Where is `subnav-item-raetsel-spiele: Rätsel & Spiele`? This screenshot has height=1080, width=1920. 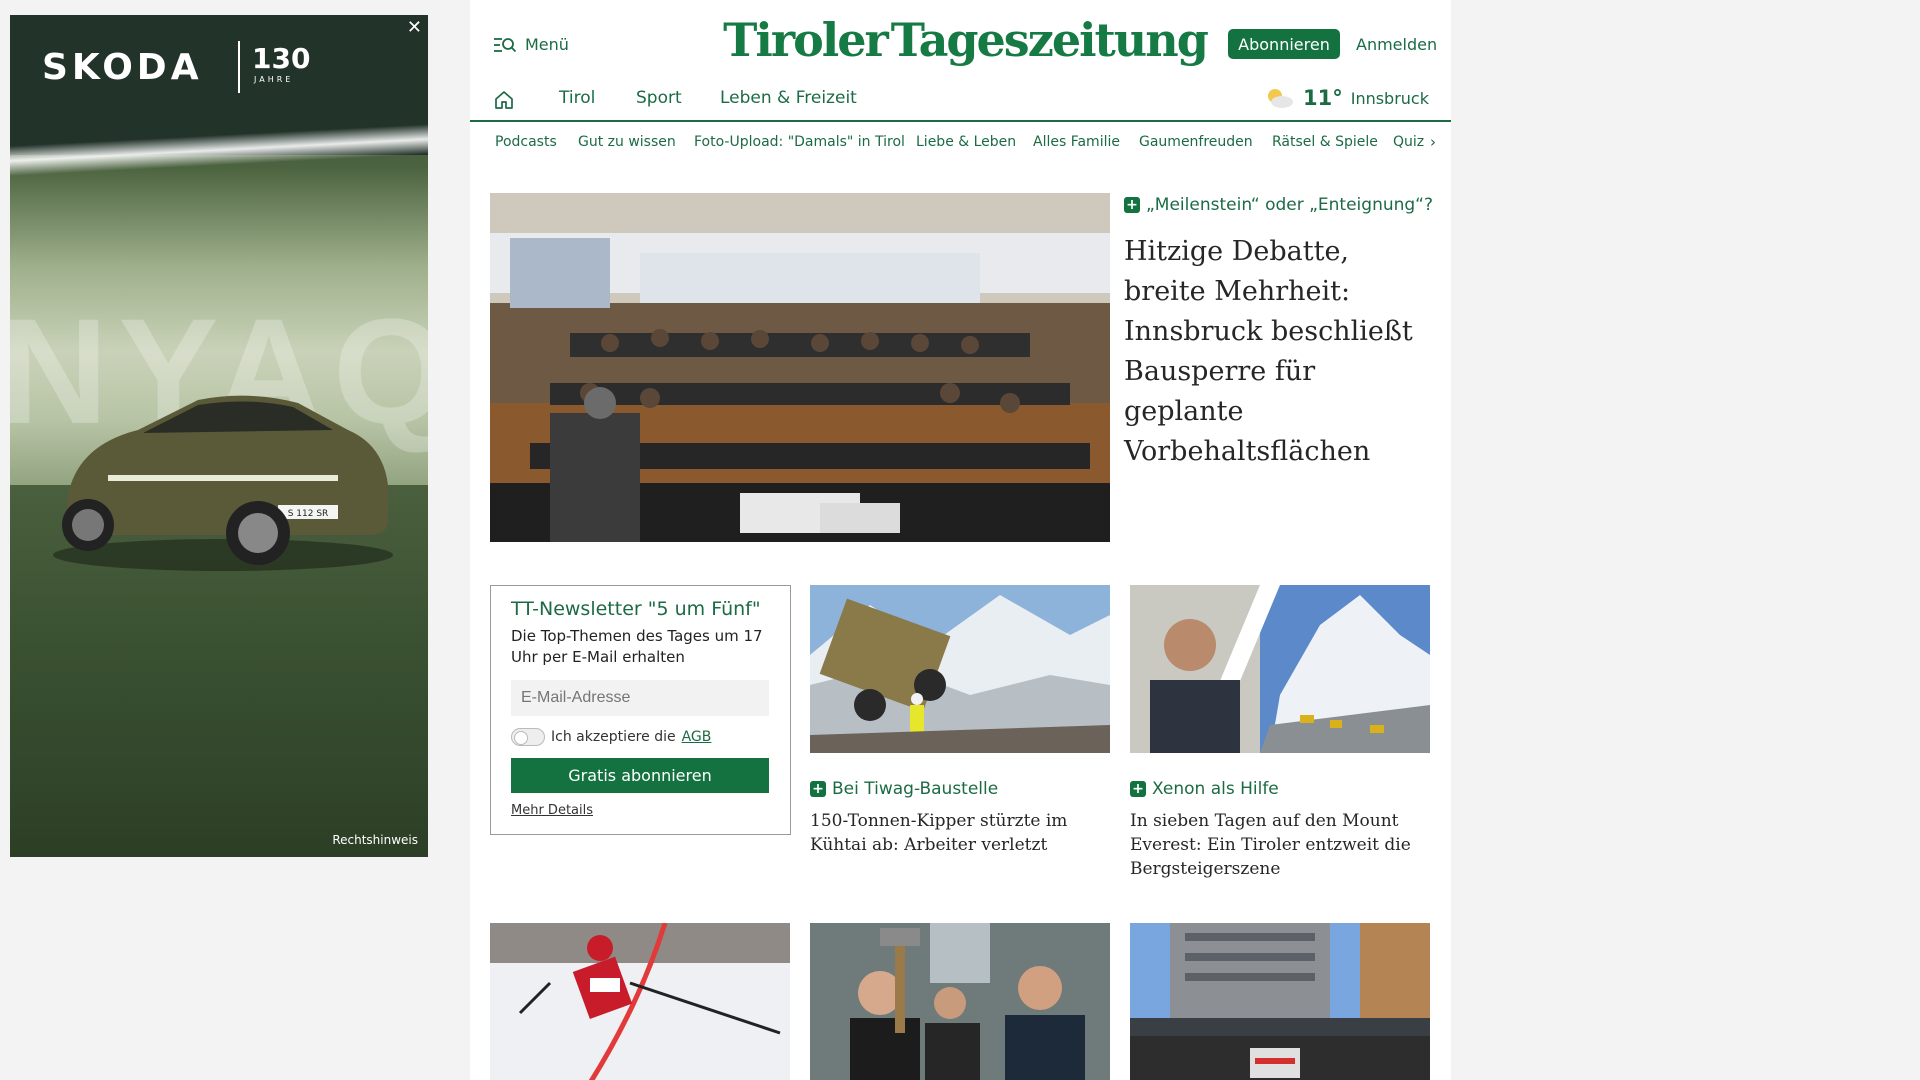
subnav-item-raetsel-spiele: Rätsel & Spiele is located at coordinates (1325, 142).